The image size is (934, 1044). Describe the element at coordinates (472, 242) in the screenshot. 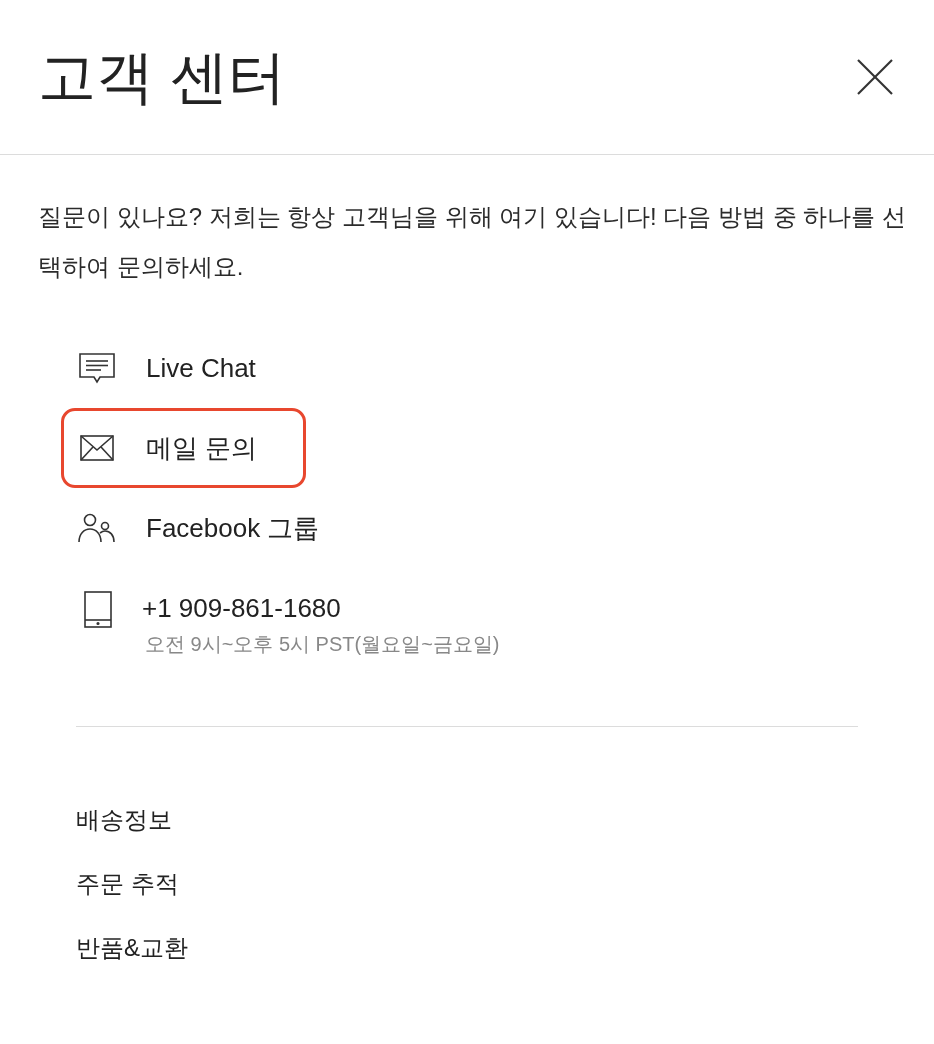

I see `intro-text: 질문이 있나요? 저희는 항상 고객님을 위해 여기 있습니다! 다음 방법 중 하나를 선택하여 문의하세요.` at that location.